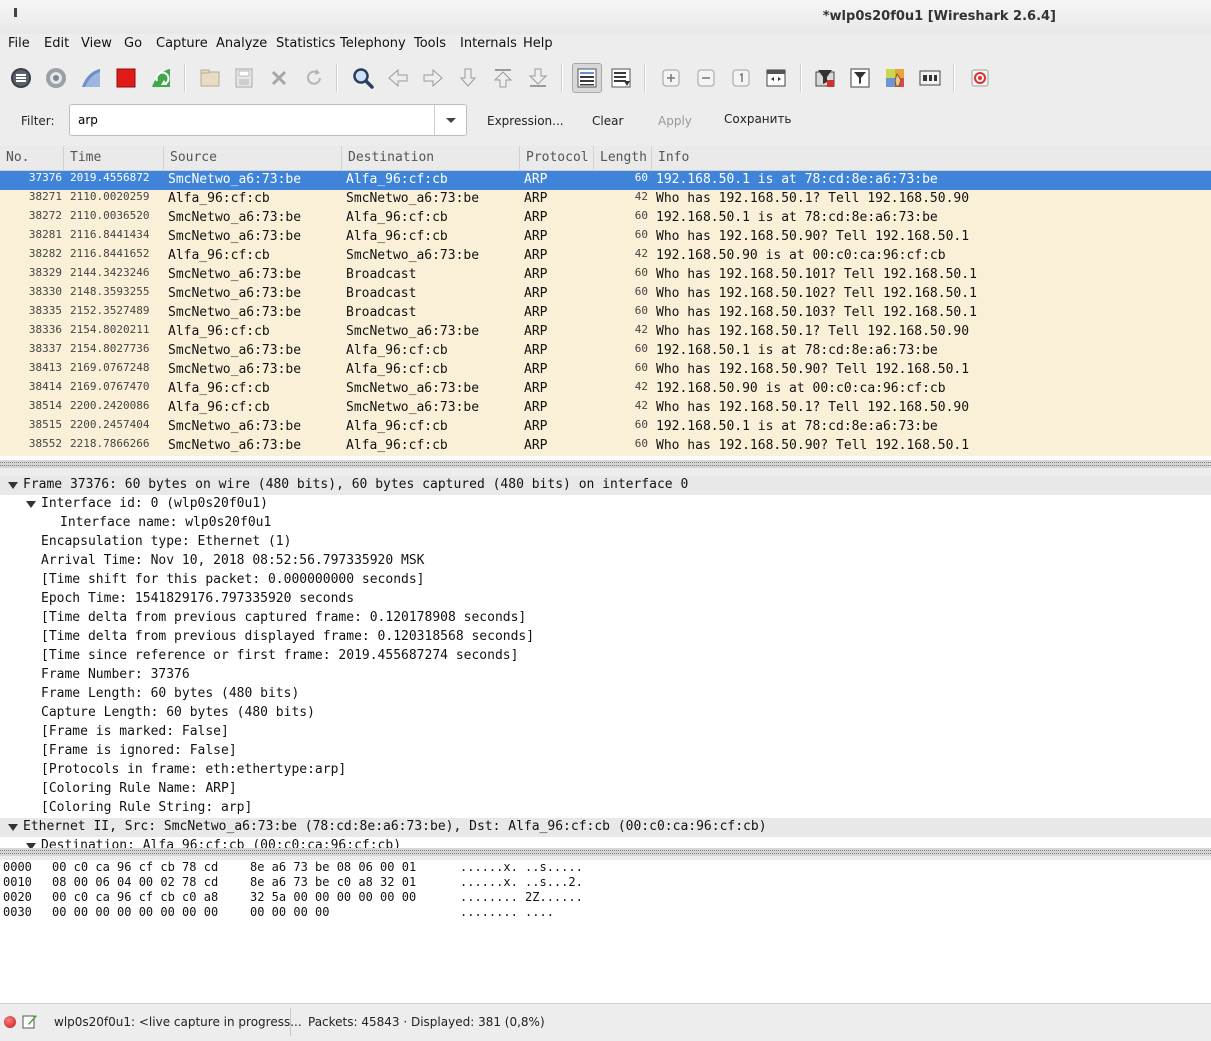 The image size is (1211, 1041). I want to click on detail-field: Epoch Time: 1541829176.797335920 seconds, so click(605, 599).